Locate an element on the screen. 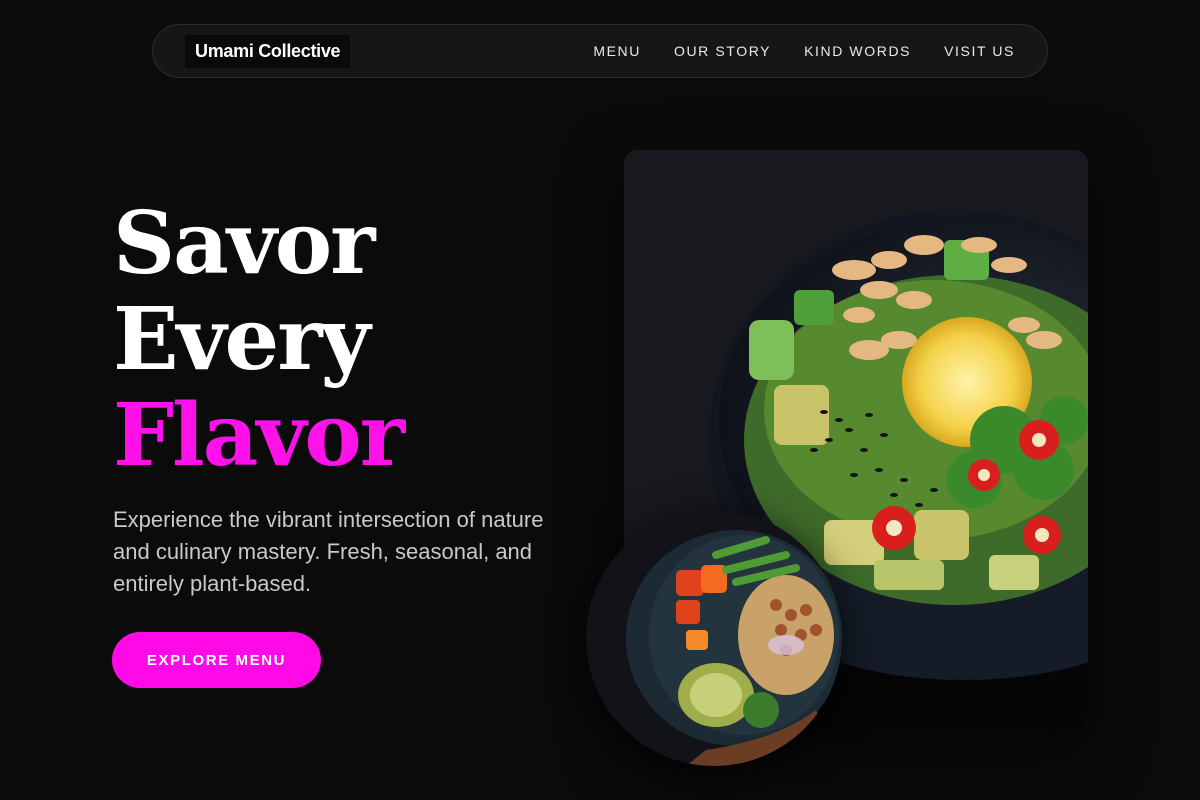 The image size is (1200, 800). hero-title-line-2: Every is located at coordinates (242, 339).